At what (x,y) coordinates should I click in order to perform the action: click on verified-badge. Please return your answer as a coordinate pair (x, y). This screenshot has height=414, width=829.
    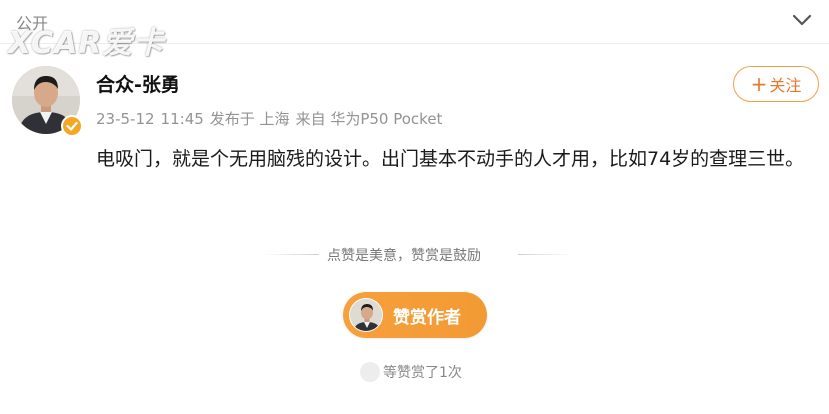
    Looking at the image, I should click on (72, 126).